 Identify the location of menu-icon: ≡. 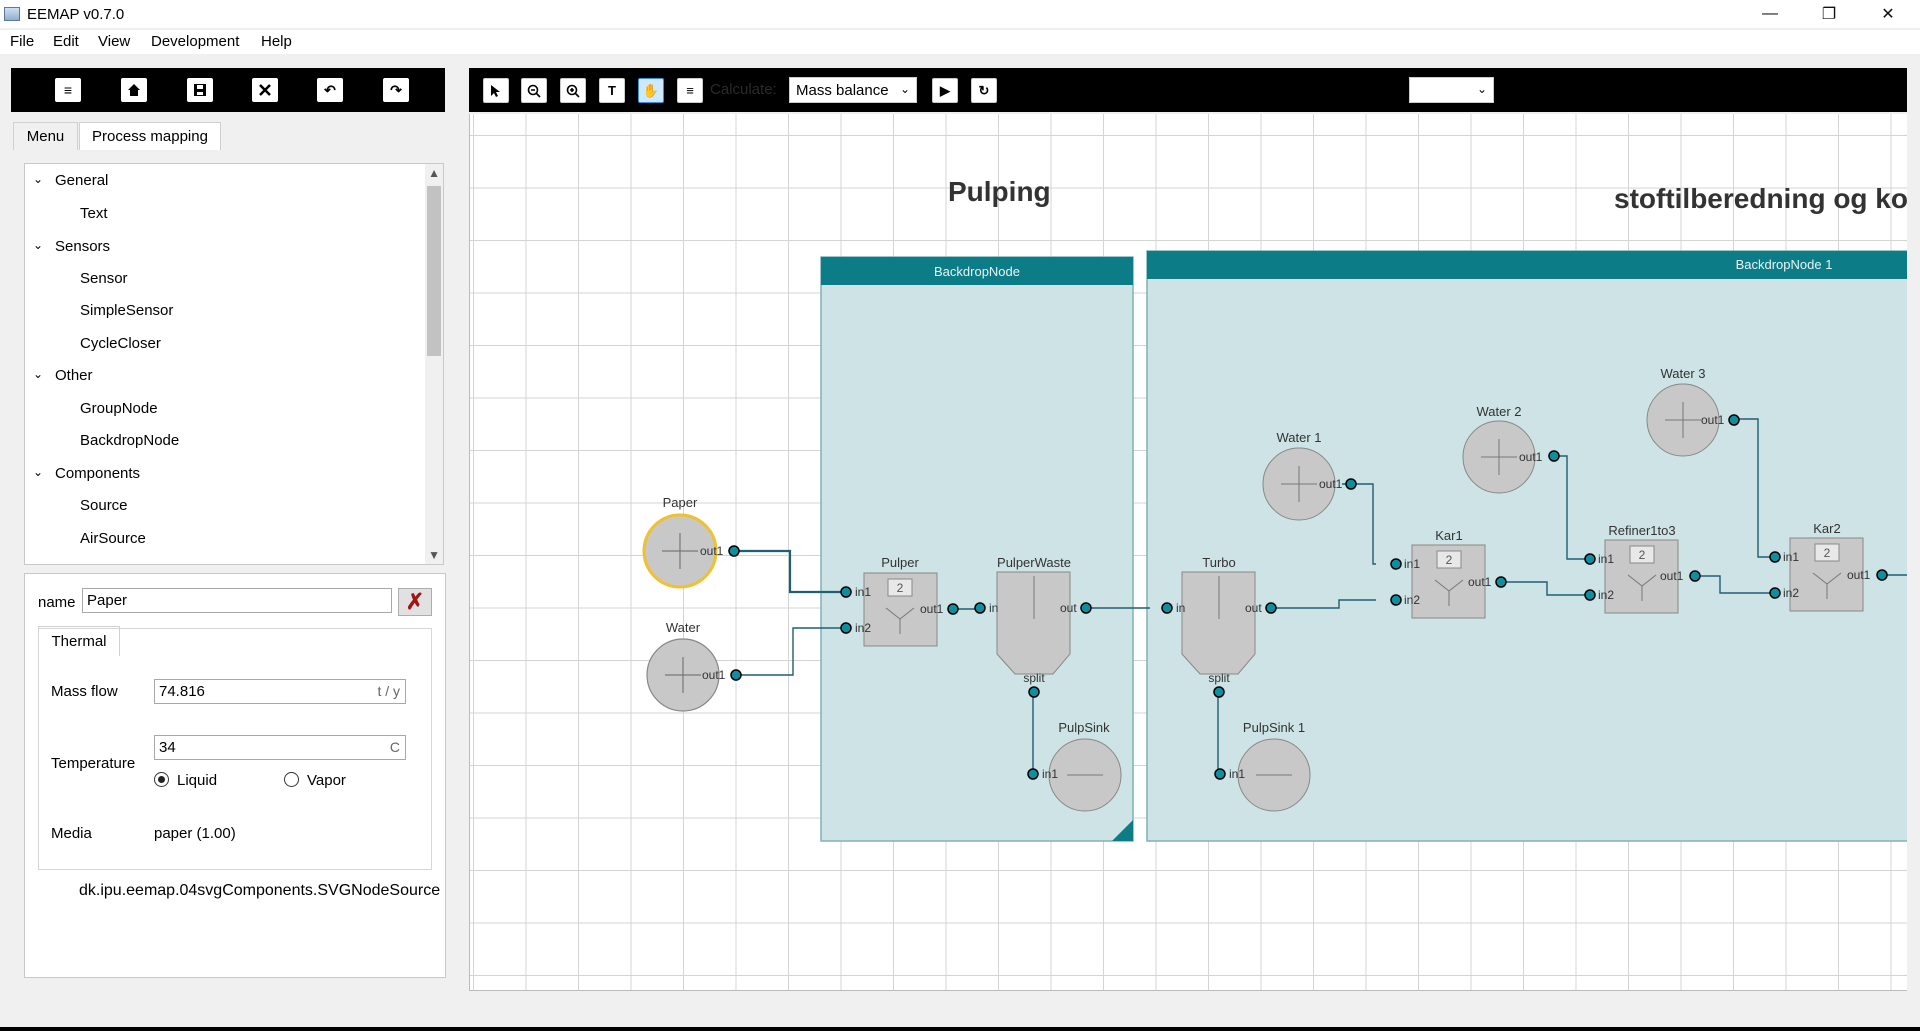
(68, 90).